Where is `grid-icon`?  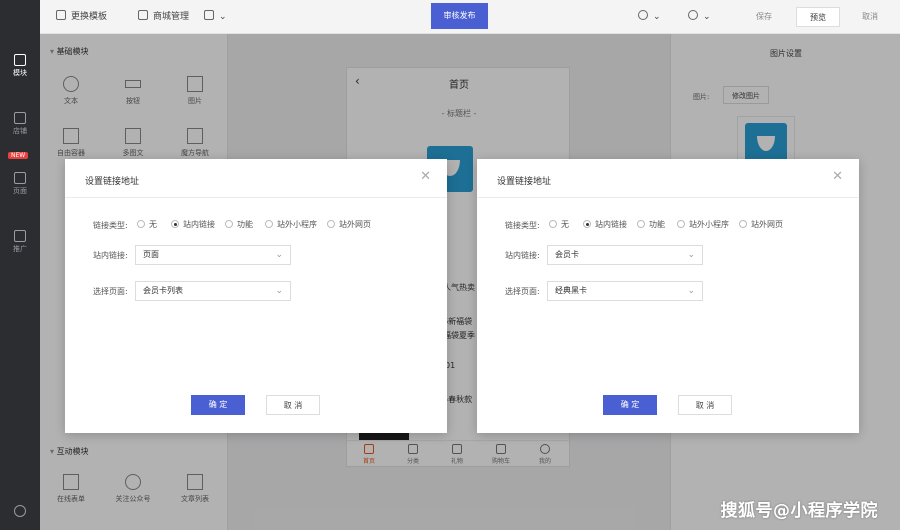 grid-icon is located at coordinates (209, 15).